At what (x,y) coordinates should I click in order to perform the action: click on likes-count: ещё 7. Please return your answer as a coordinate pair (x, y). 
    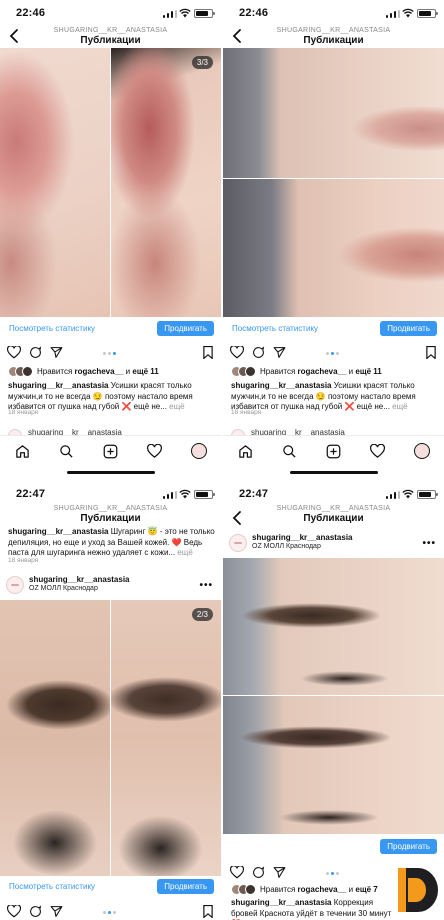
    Looking at the image, I should click on (366, 889).